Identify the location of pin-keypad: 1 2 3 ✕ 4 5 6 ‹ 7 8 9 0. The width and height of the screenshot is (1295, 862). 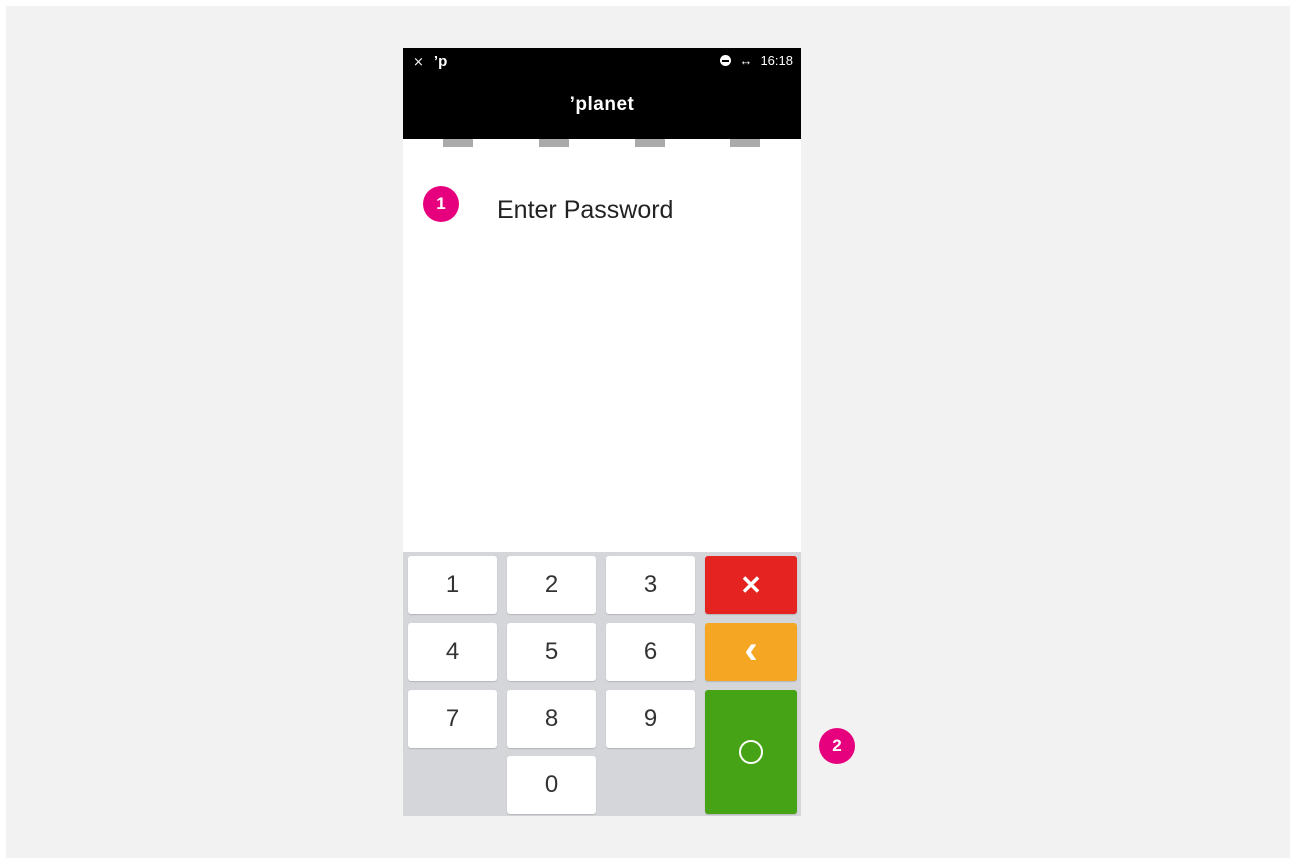
(602, 684).